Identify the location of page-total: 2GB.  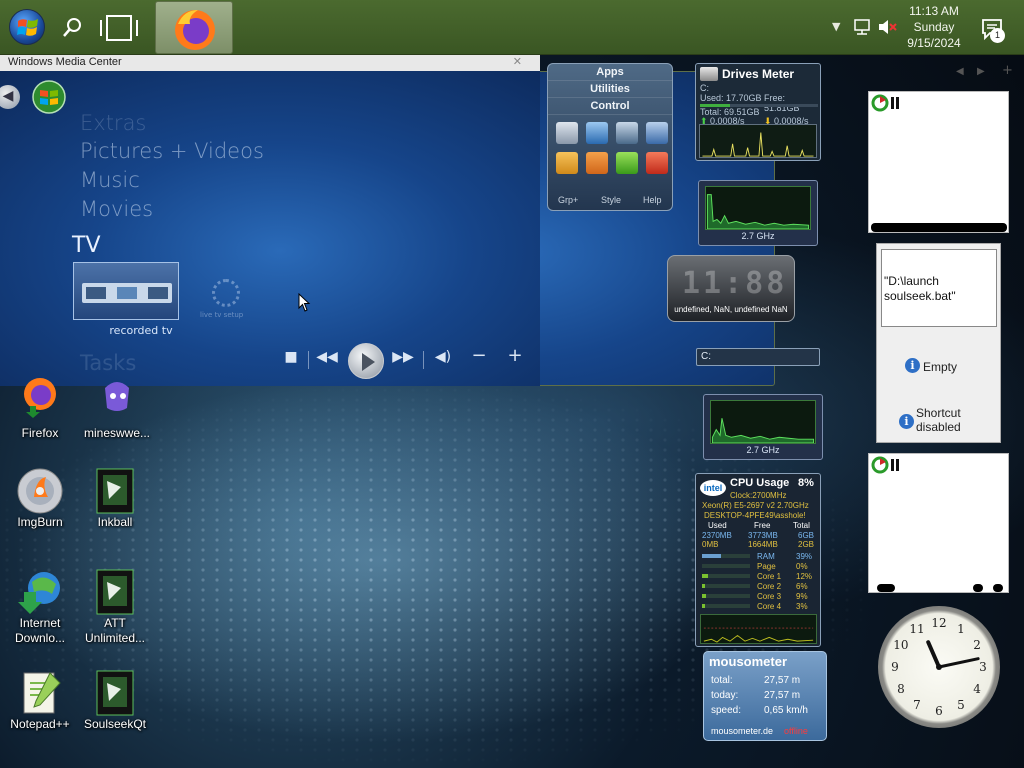
(806, 544).